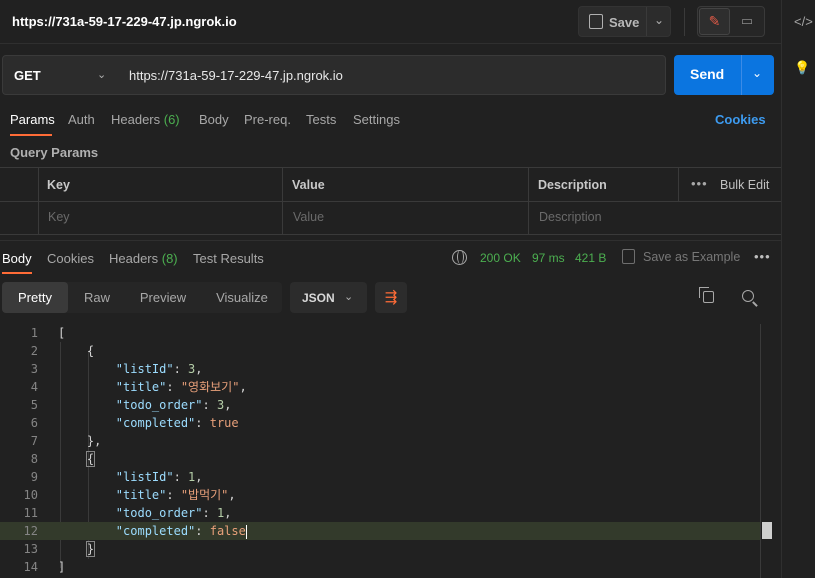  Describe the element at coordinates (740, 119) in the screenshot. I see `cookies-link: Cookies` at that location.